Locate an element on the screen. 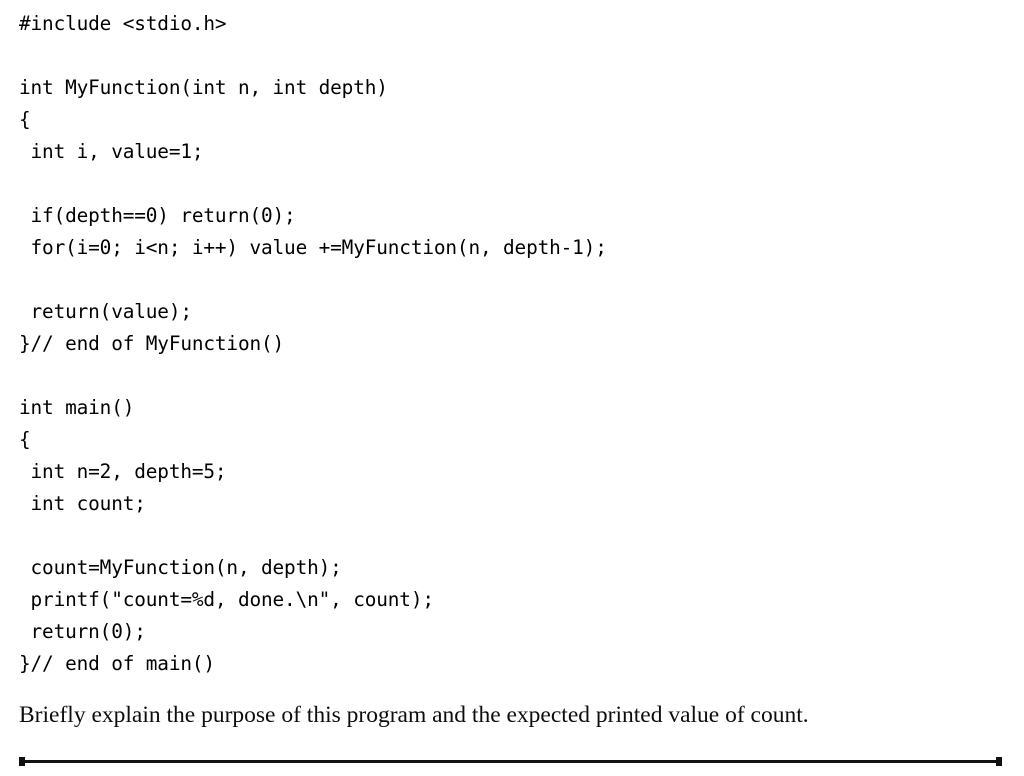 The image size is (1024, 776). rule-bar is located at coordinates (510, 761).